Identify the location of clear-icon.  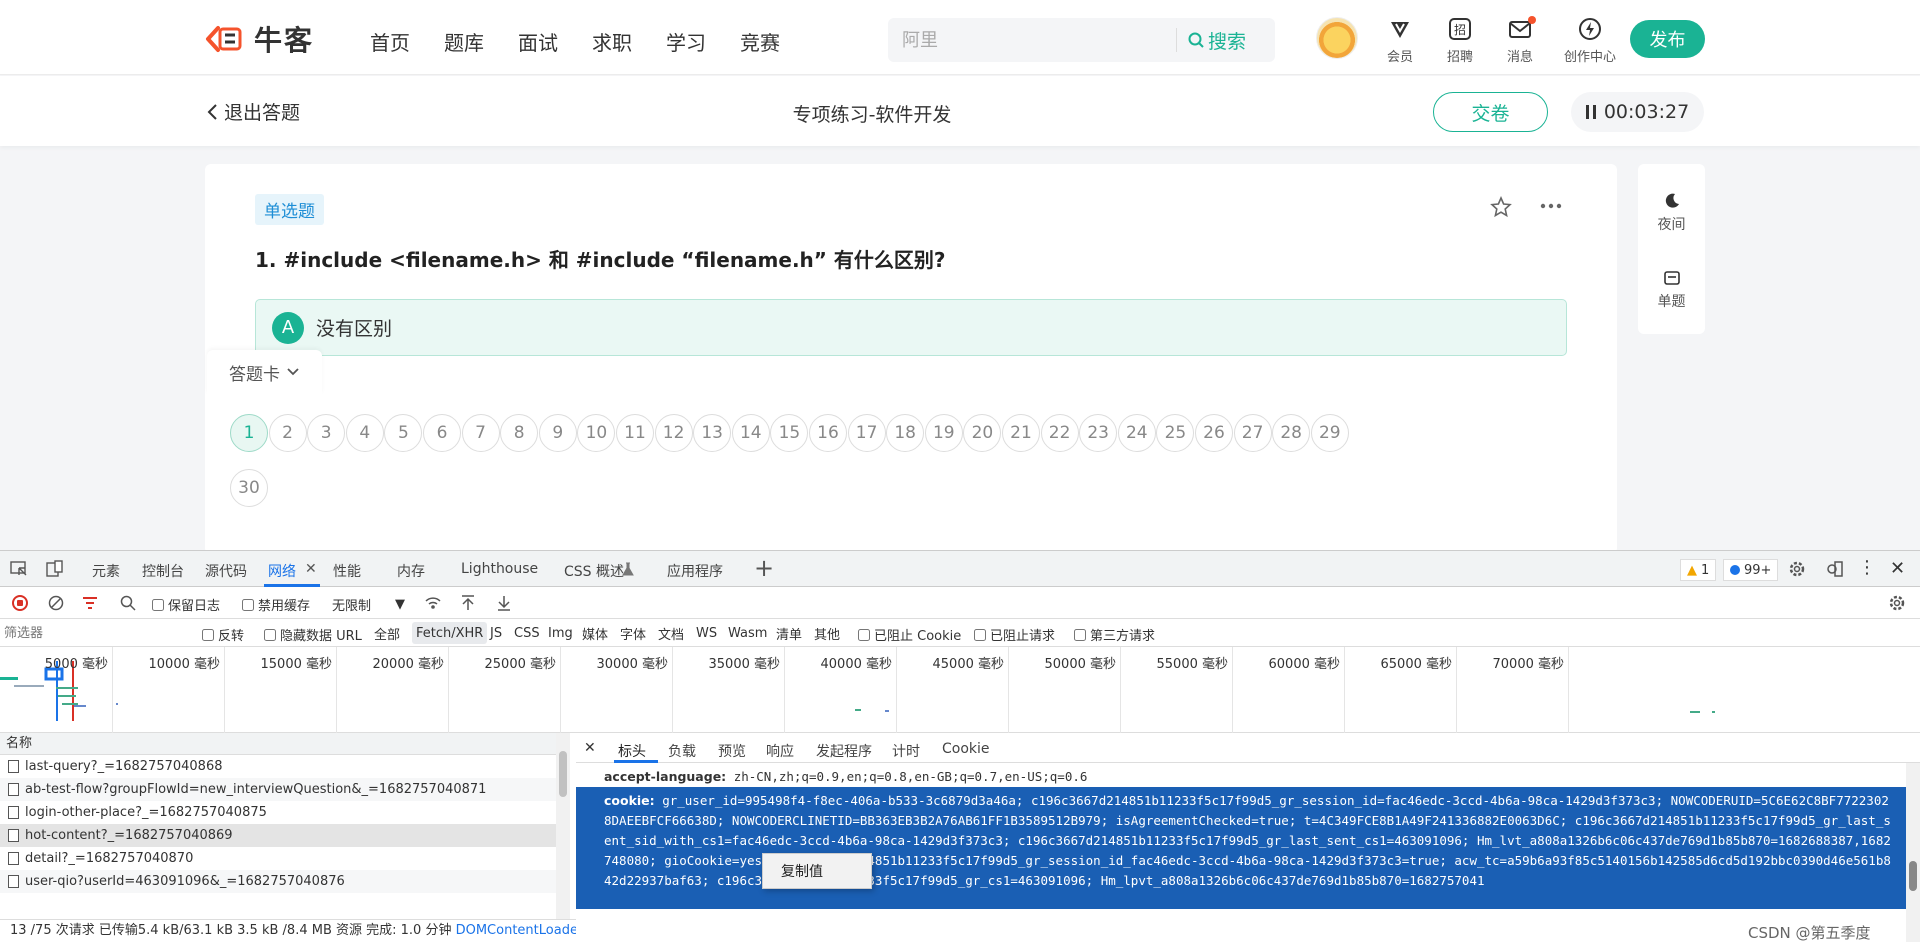
(56, 603).